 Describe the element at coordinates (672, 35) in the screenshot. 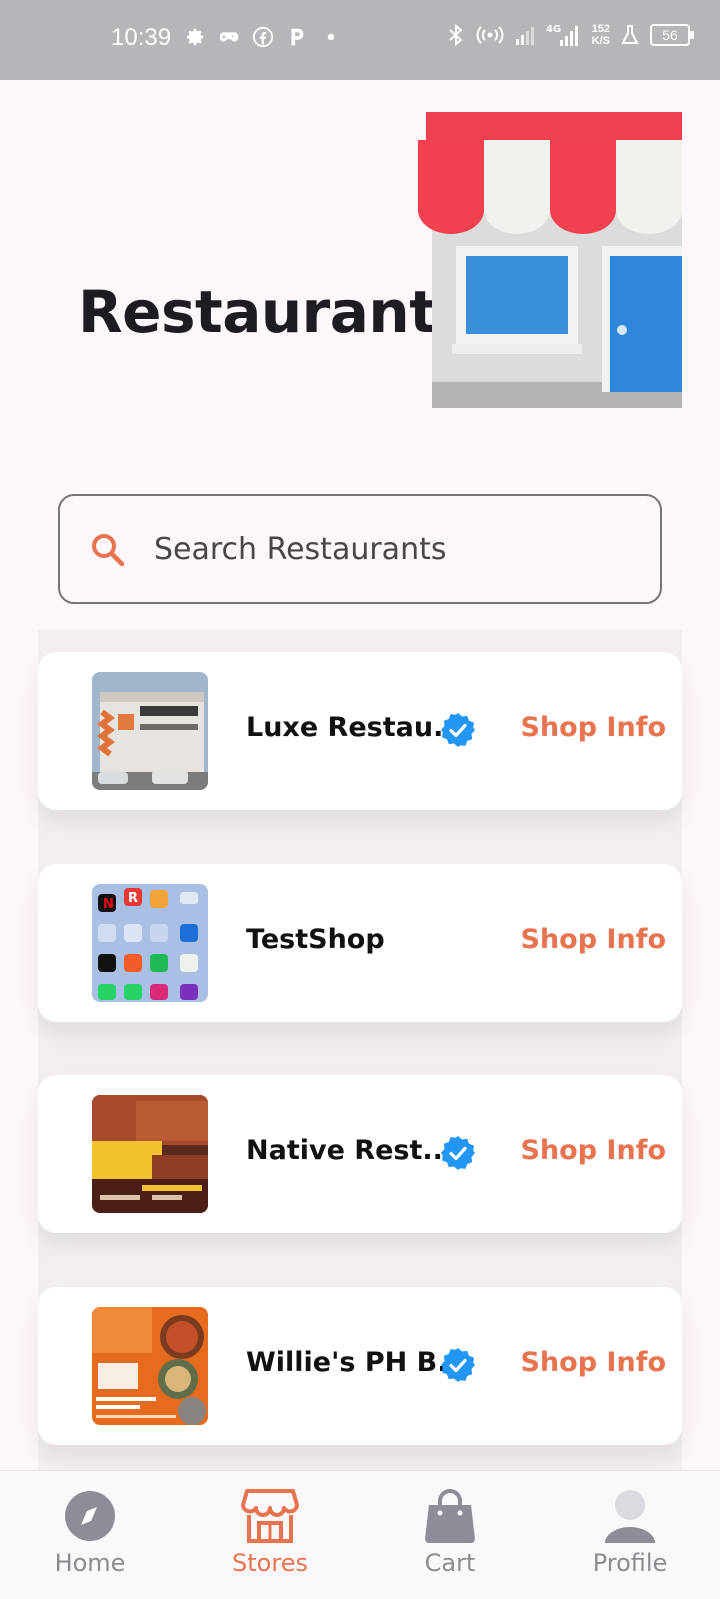

I see `battery-indicator: 56` at that location.